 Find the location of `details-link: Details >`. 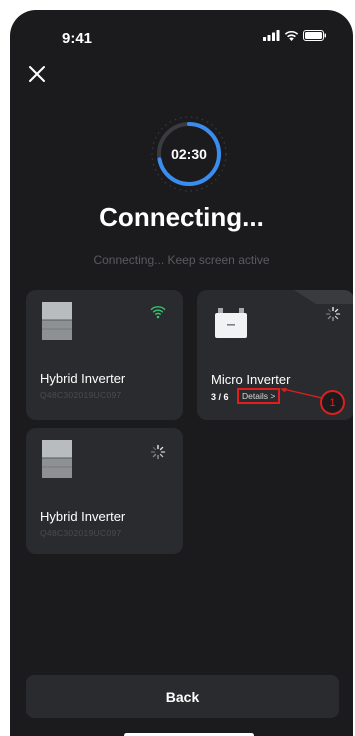

details-link: Details > is located at coordinates (259, 396).